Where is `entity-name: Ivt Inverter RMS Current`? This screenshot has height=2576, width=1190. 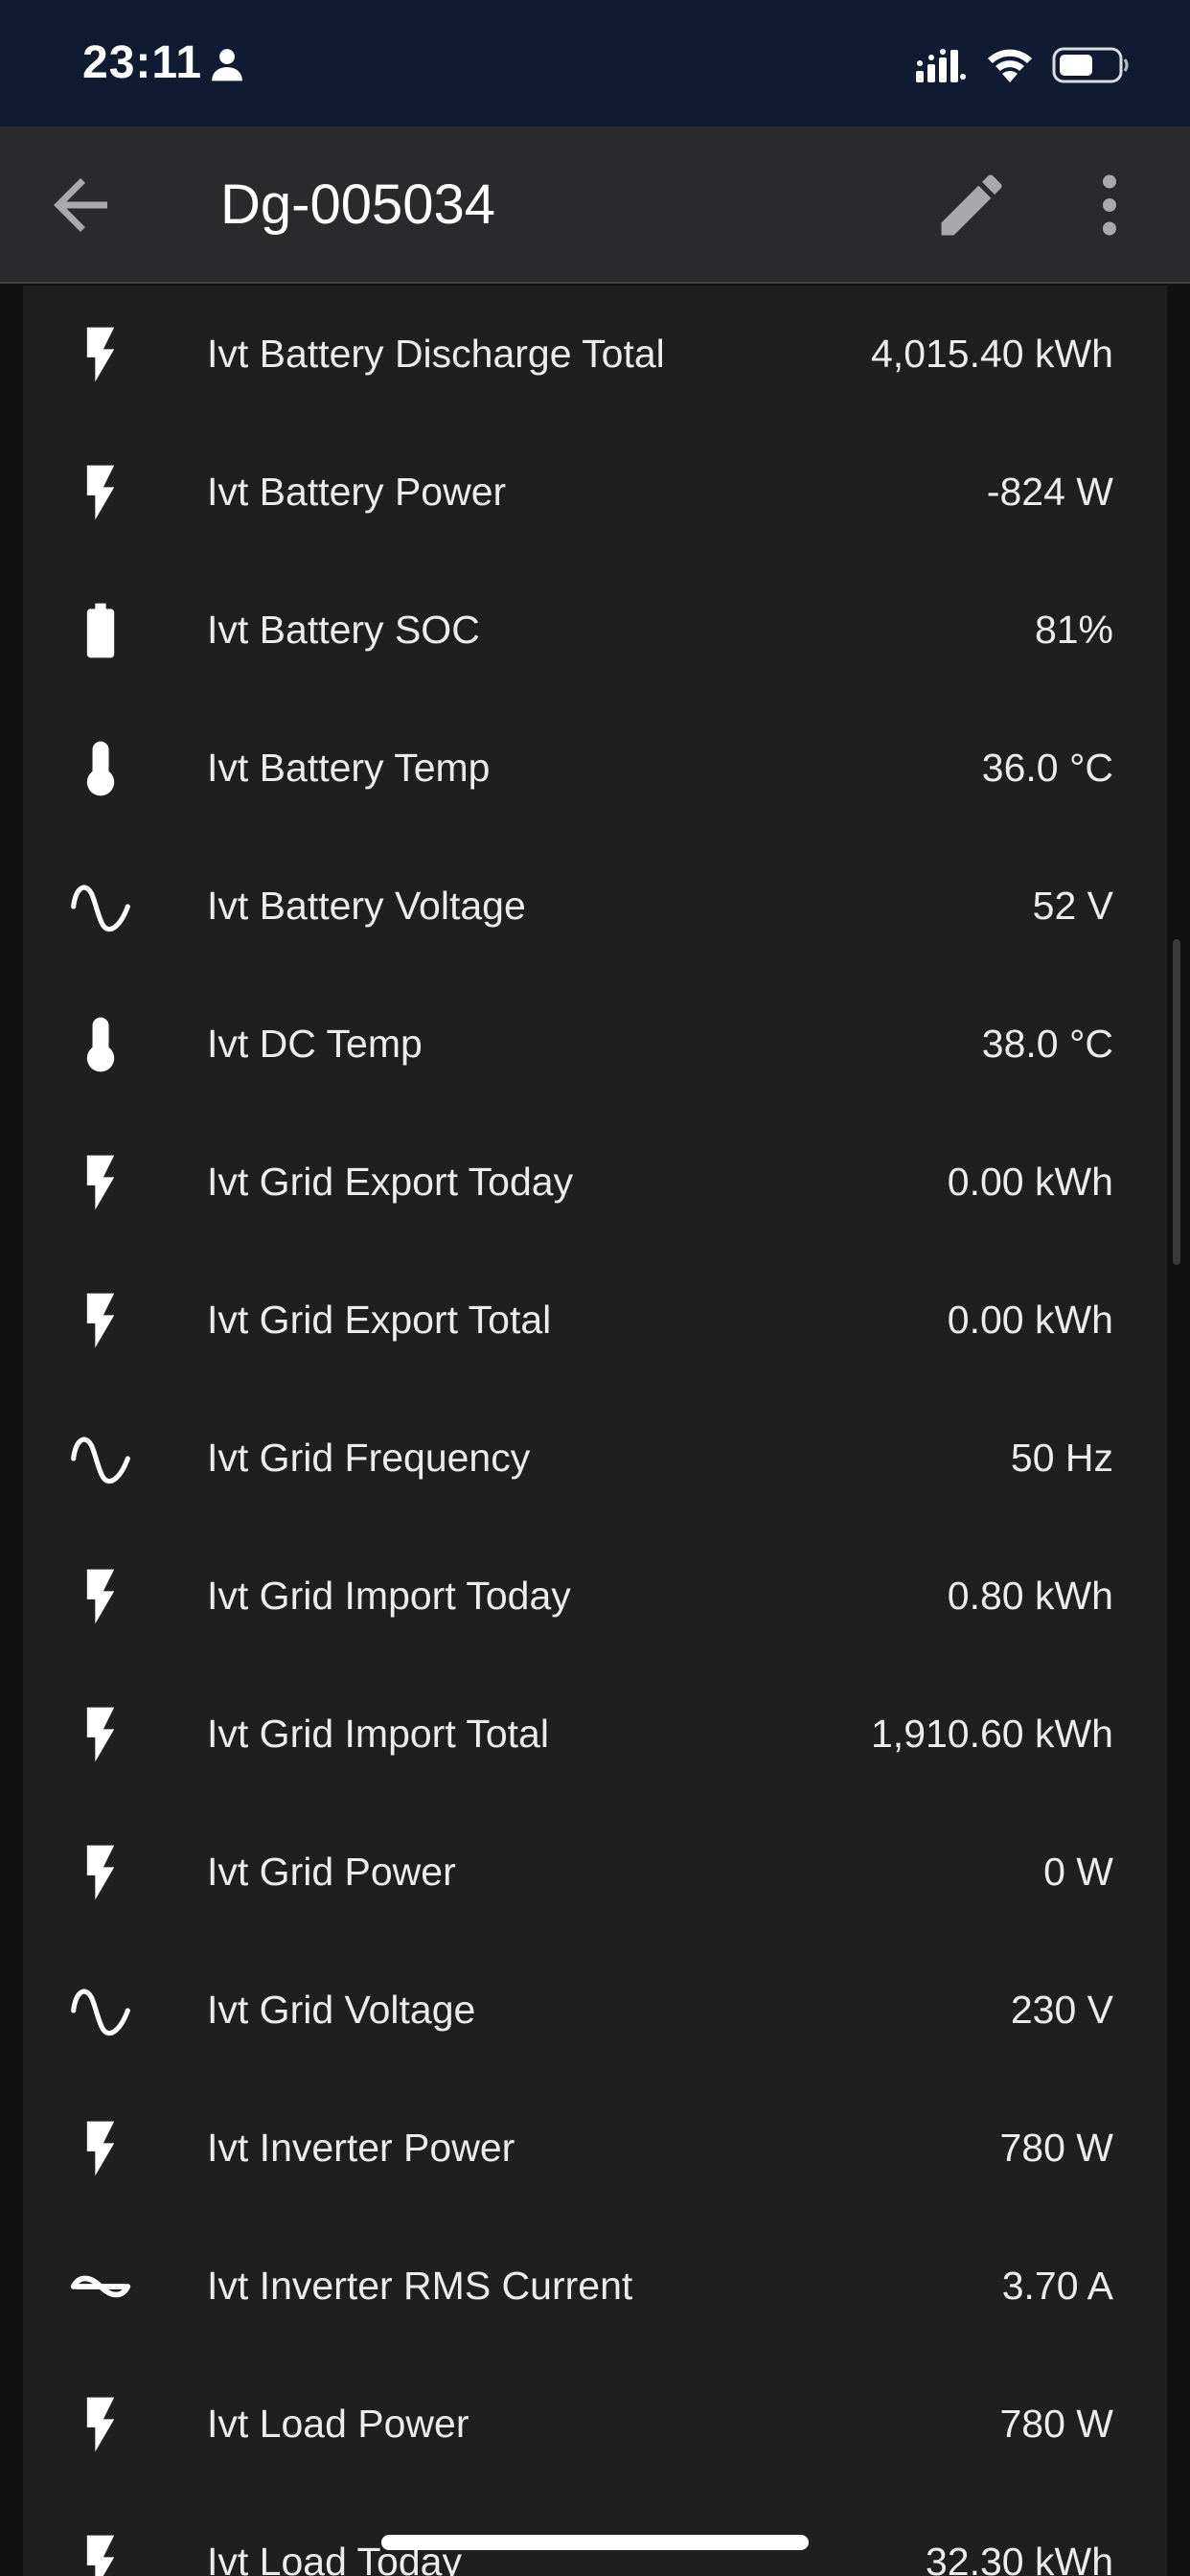
entity-name: Ivt Inverter RMS Current is located at coordinates (420, 2286).